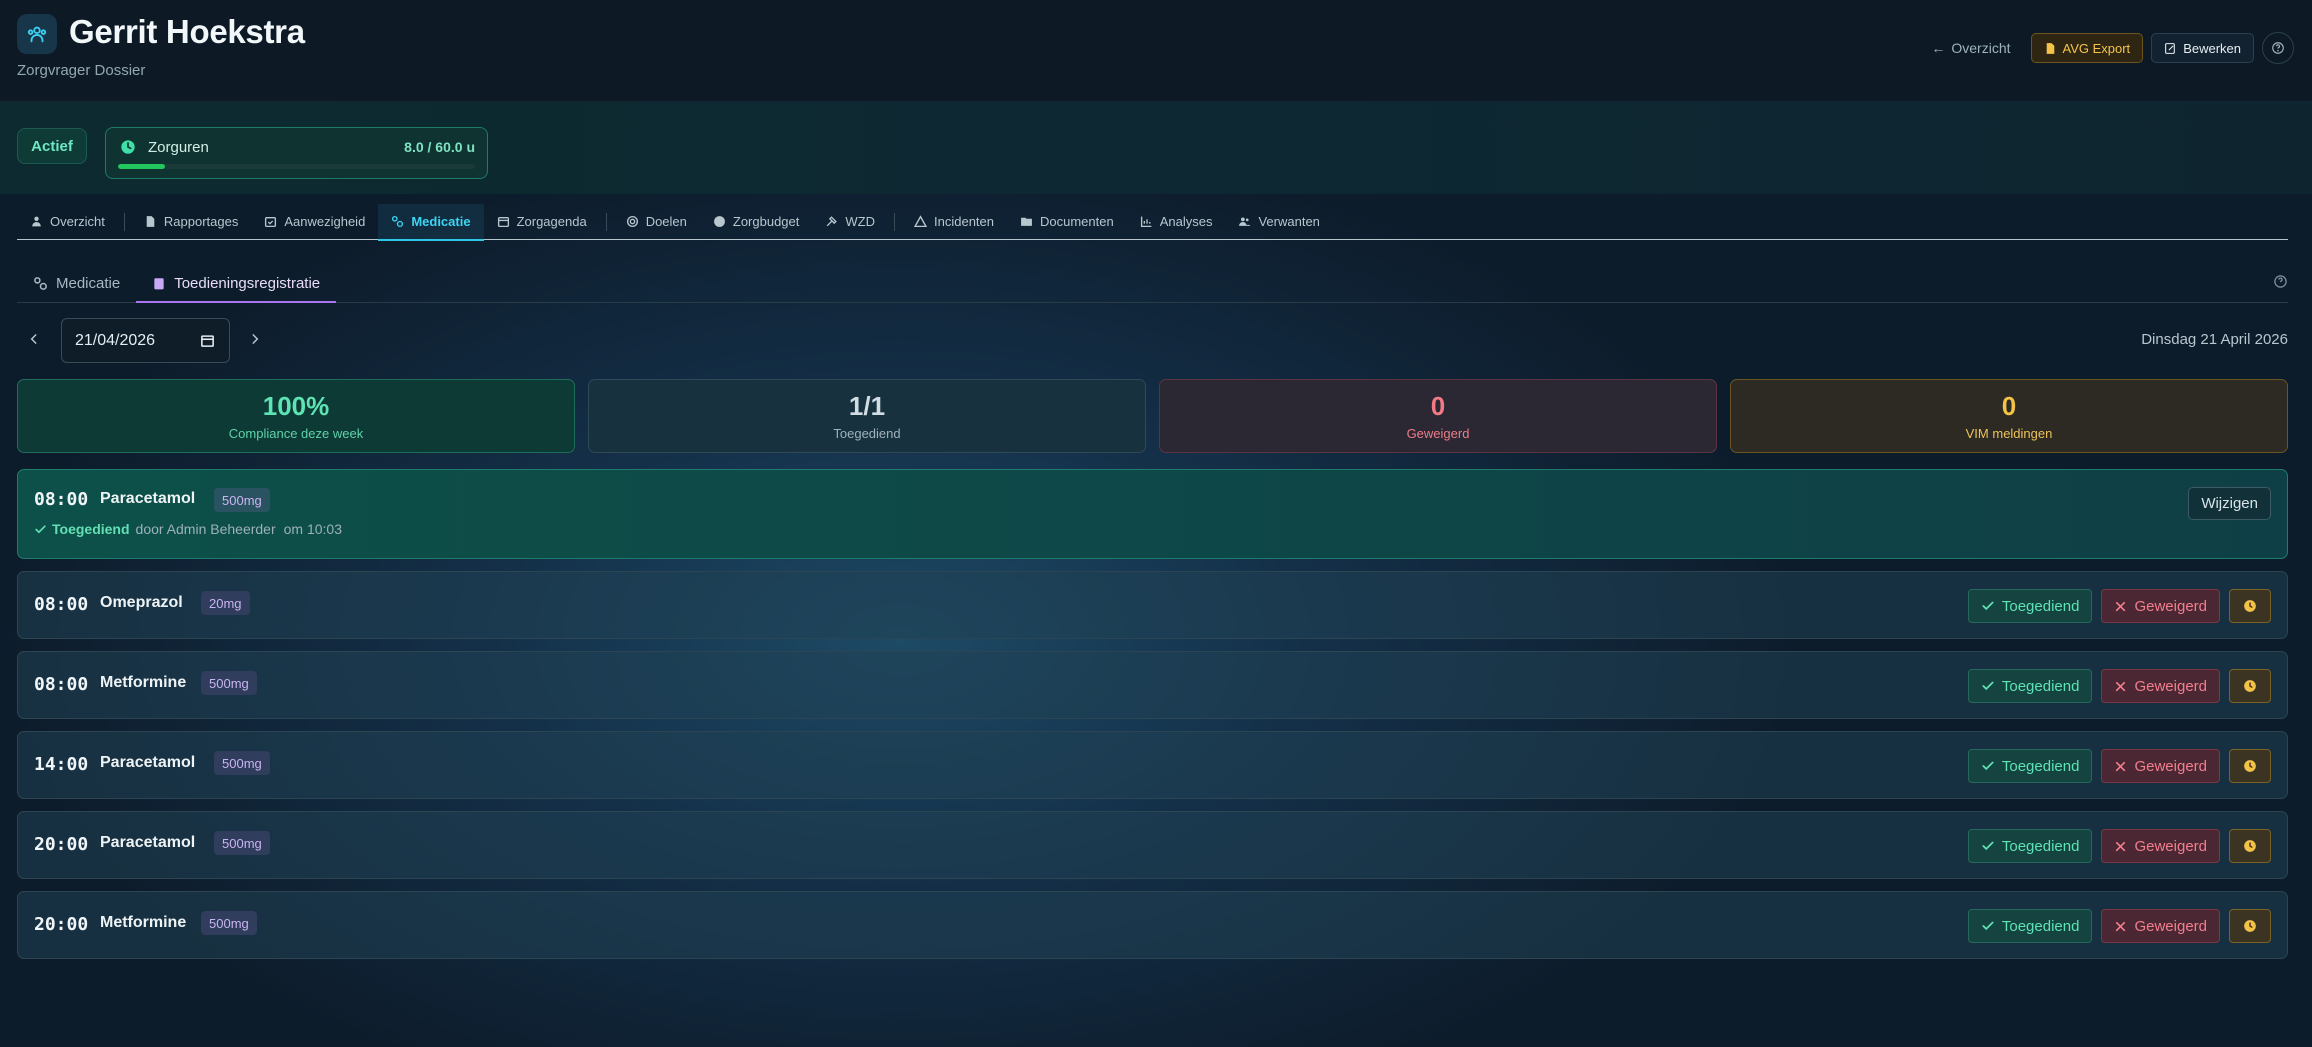 The height and width of the screenshot is (1047, 2312). Describe the element at coordinates (1278, 222) in the screenshot. I see `tab-verwanten: Verwanten` at that location.